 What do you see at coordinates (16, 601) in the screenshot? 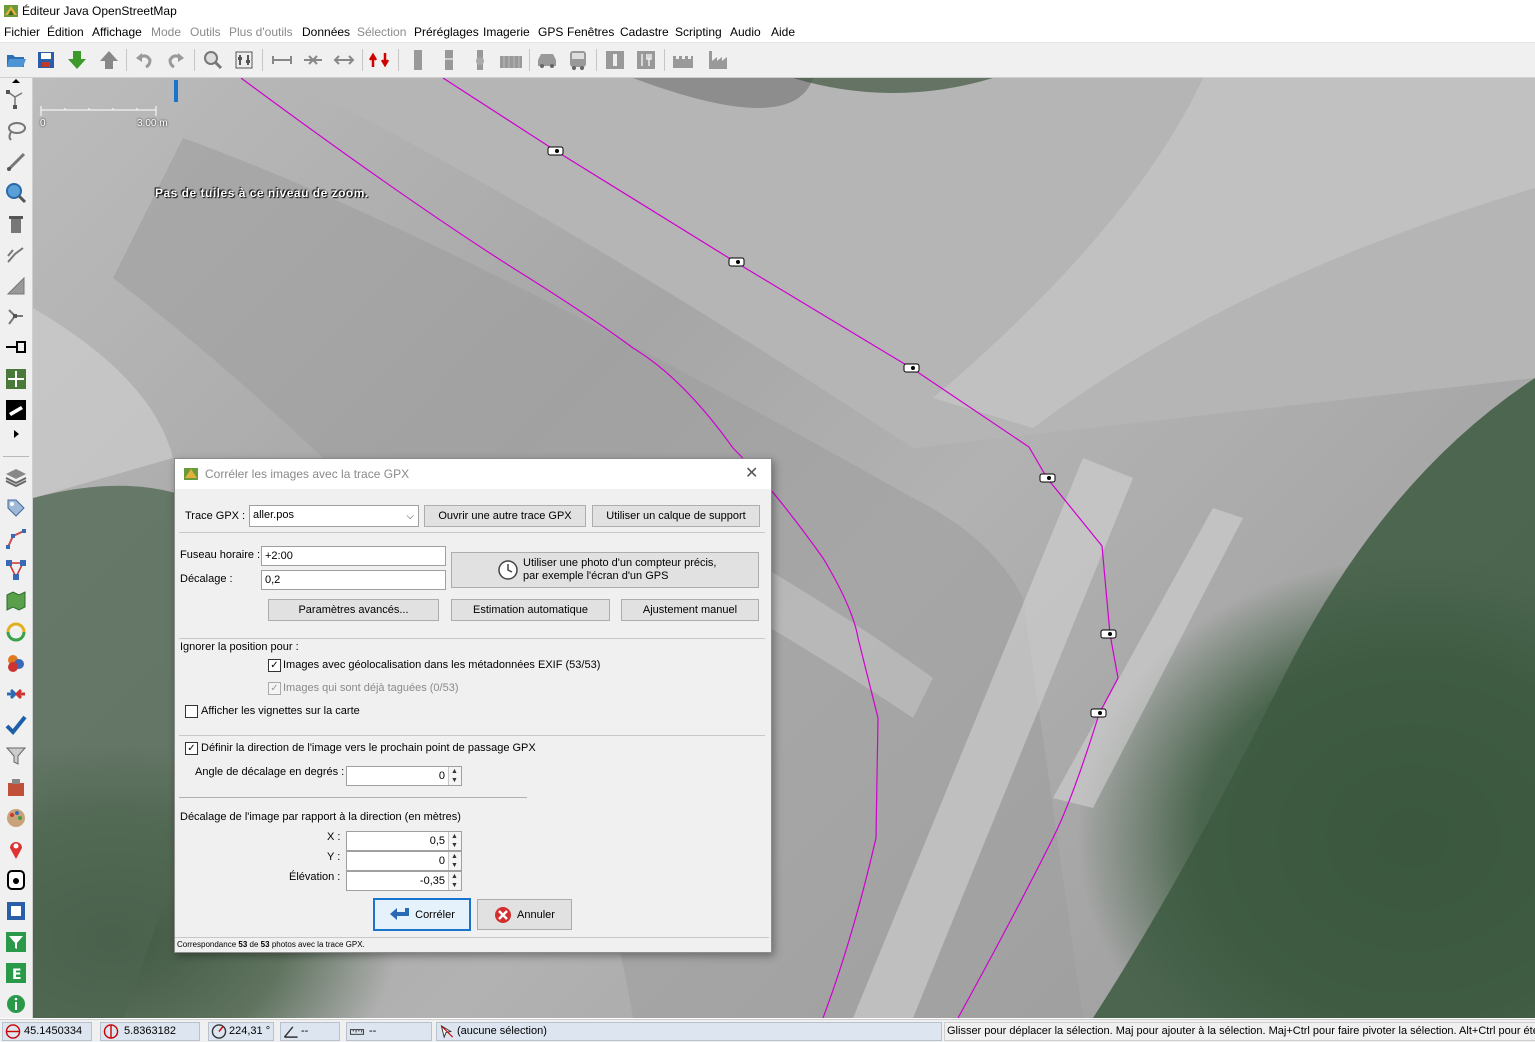
I see `map-icon` at bounding box center [16, 601].